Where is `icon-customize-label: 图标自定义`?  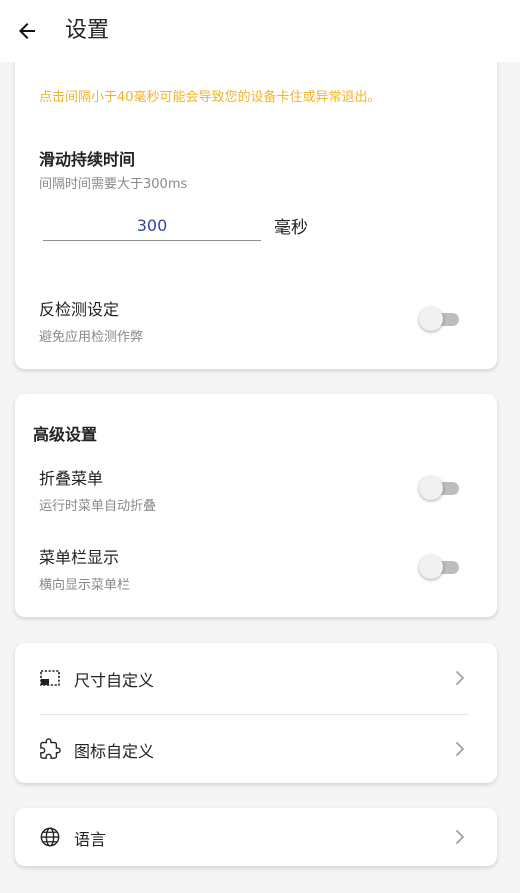 icon-customize-label: 图标自定义 is located at coordinates (114, 751).